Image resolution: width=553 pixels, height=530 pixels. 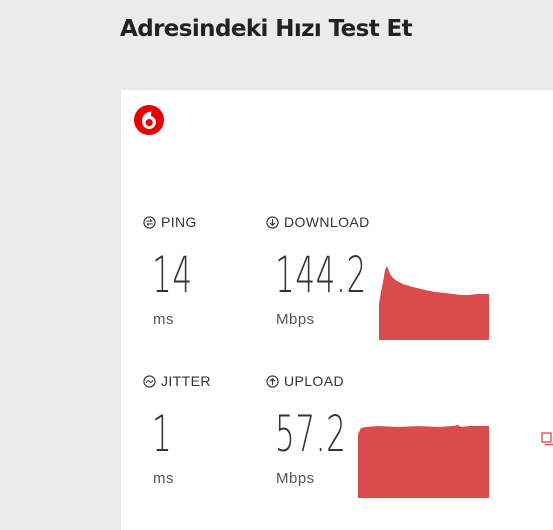 I want to click on download-label: DOWNLOAD, so click(x=318, y=222).